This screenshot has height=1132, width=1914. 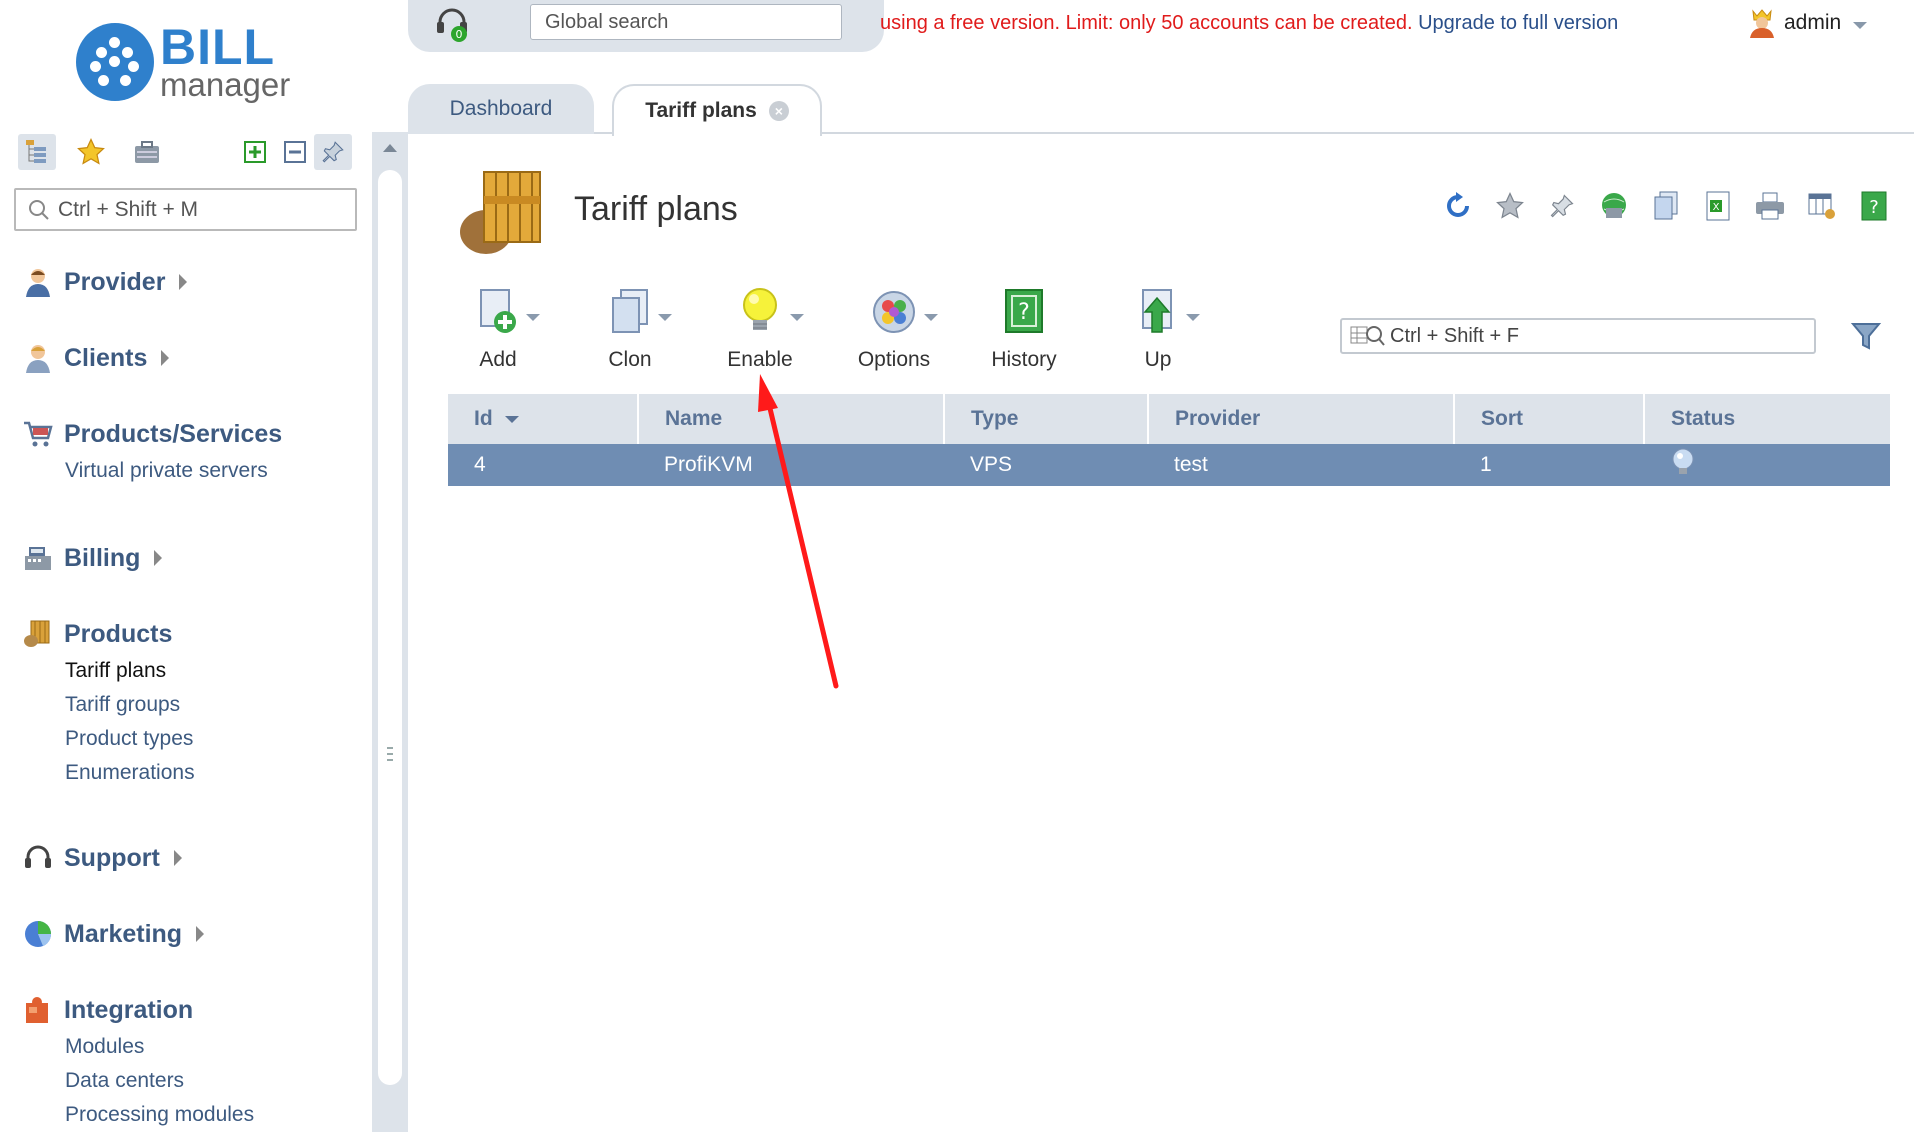 I want to click on column-header-id: Id, so click(x=543, y=419).